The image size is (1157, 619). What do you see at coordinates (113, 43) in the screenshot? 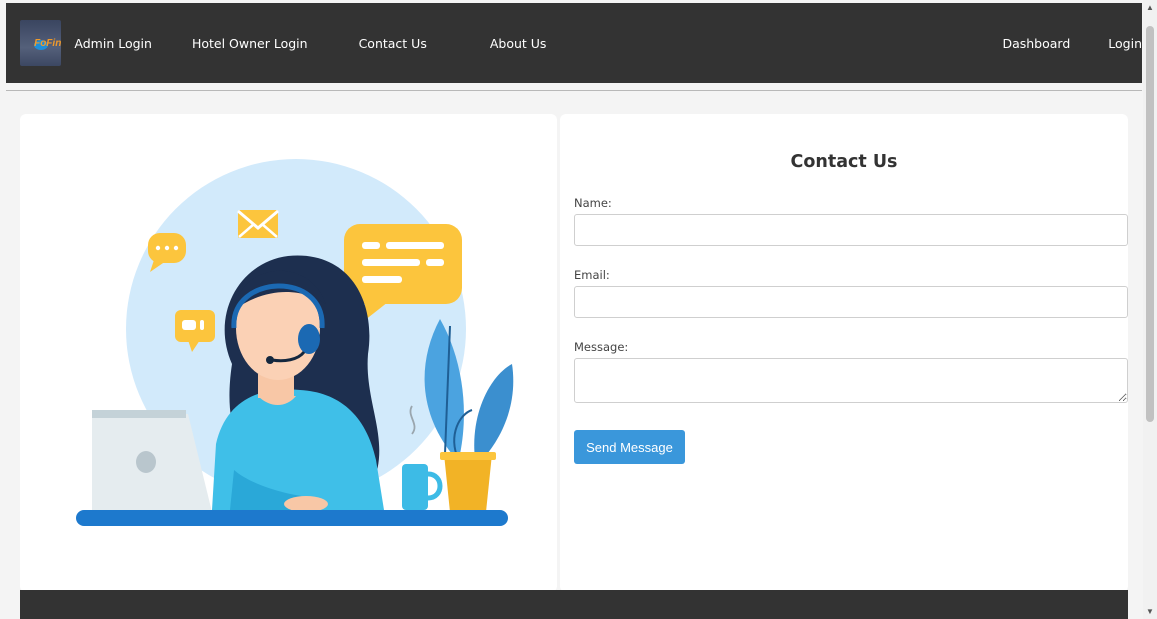
I see `nav-admin-login: Admin Login` at bounding box center [113, 43].